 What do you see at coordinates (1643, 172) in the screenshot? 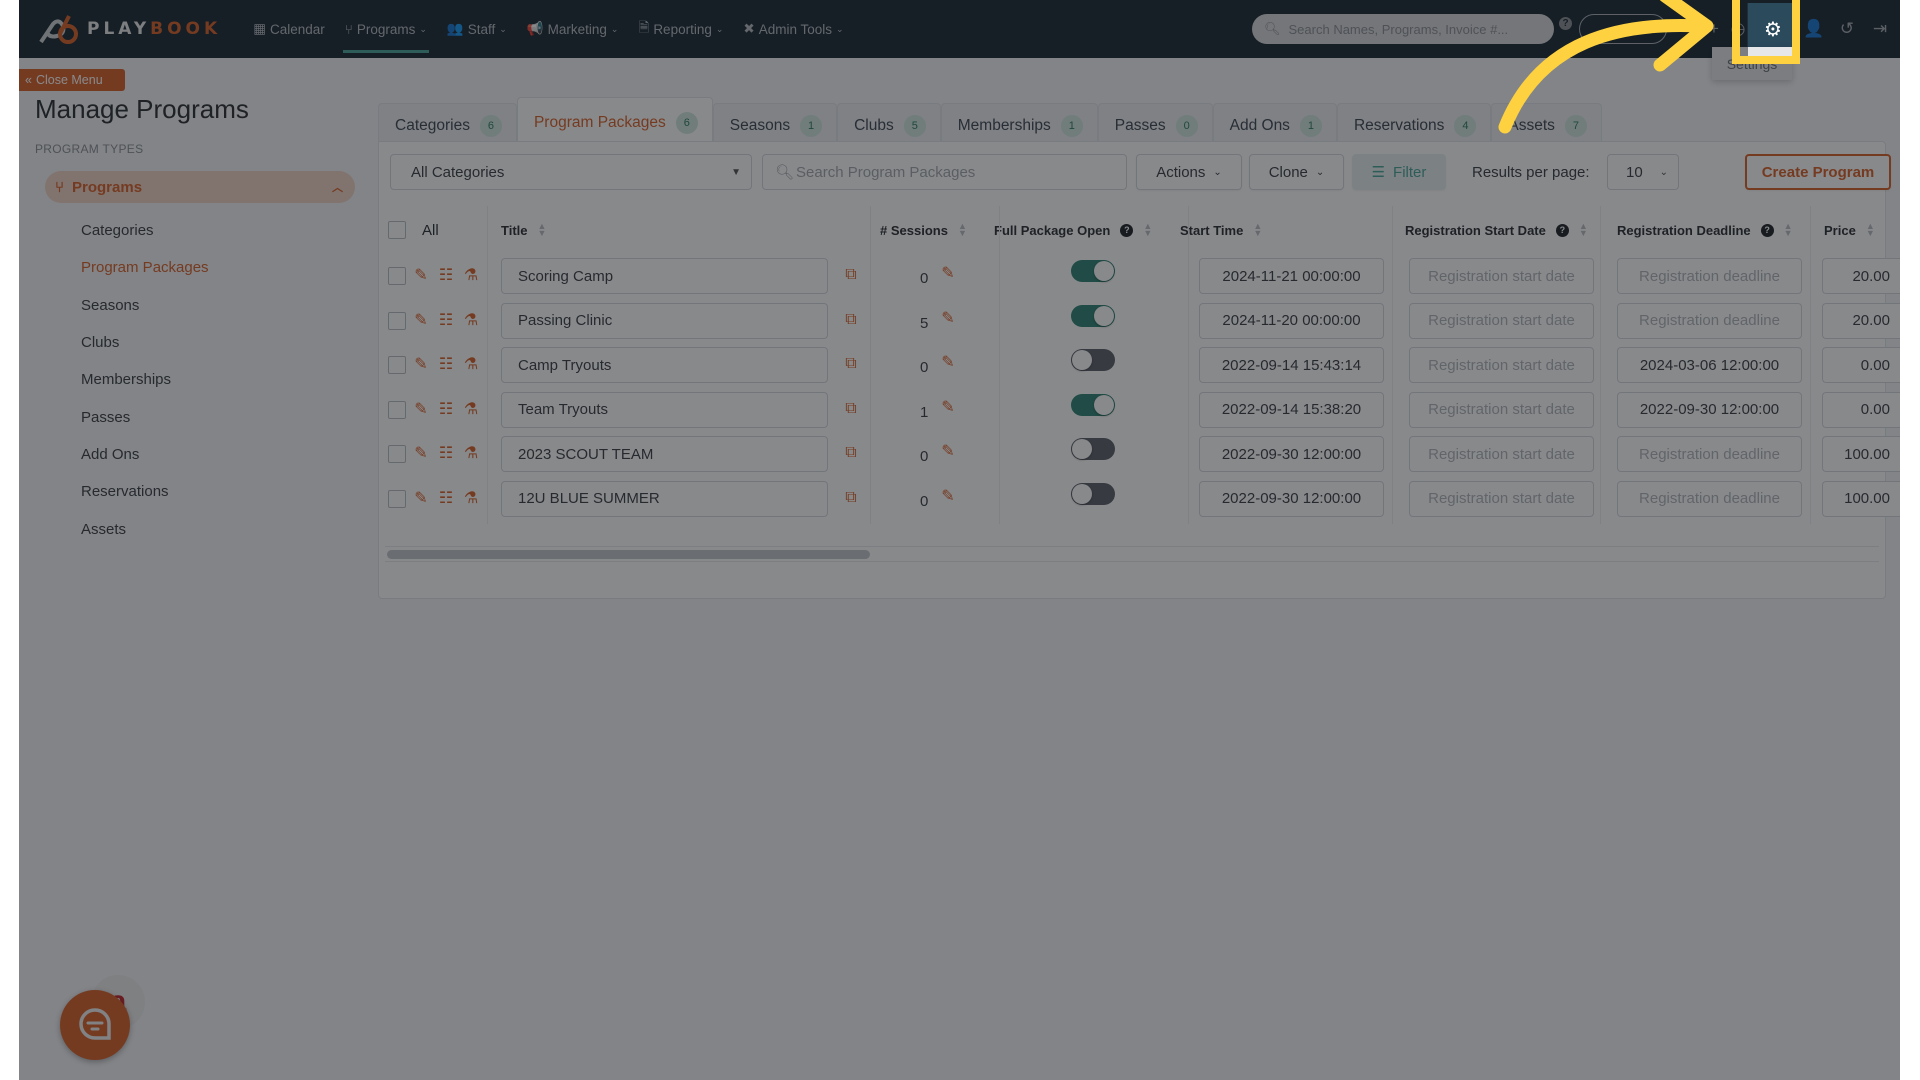
I see `results-per-page-select: 10 ⌄` at bounding box center [1643, 172].